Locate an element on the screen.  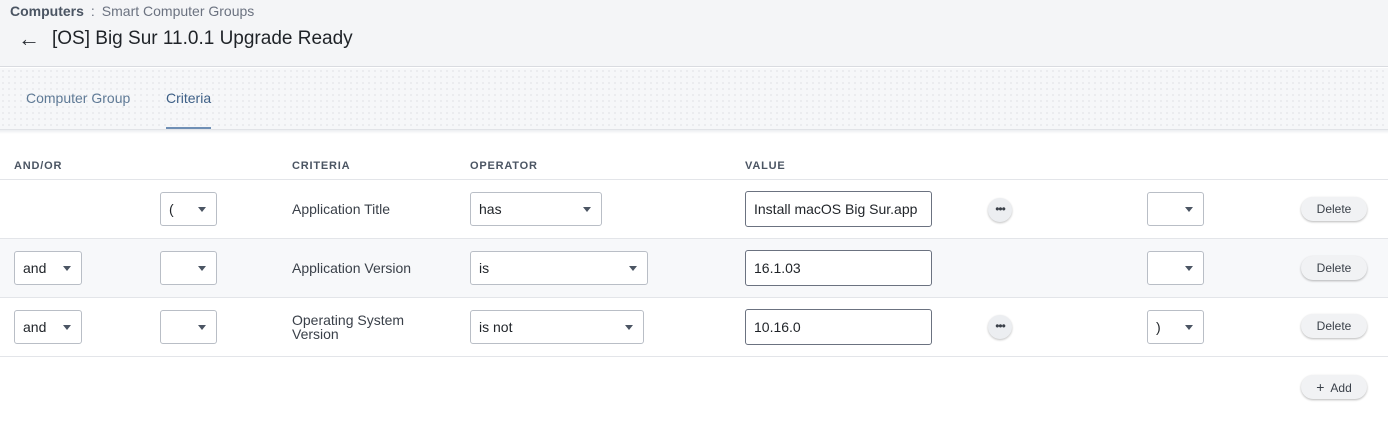
operator-select: is not is located at coordinates (557, 327).